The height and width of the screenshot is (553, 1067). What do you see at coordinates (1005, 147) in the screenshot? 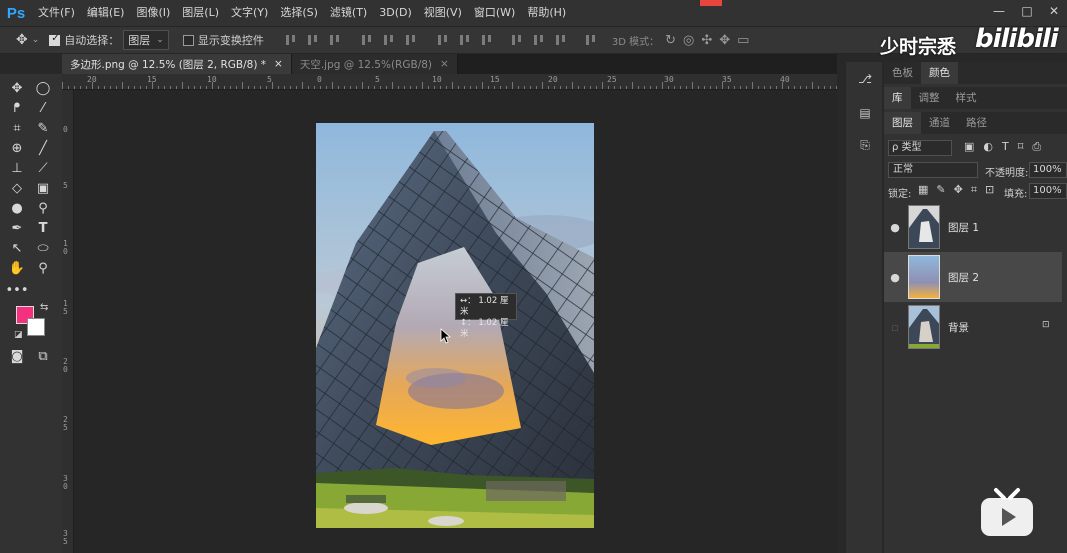
I see `type-filter-icon: T` at bounding box center [1005, 147].